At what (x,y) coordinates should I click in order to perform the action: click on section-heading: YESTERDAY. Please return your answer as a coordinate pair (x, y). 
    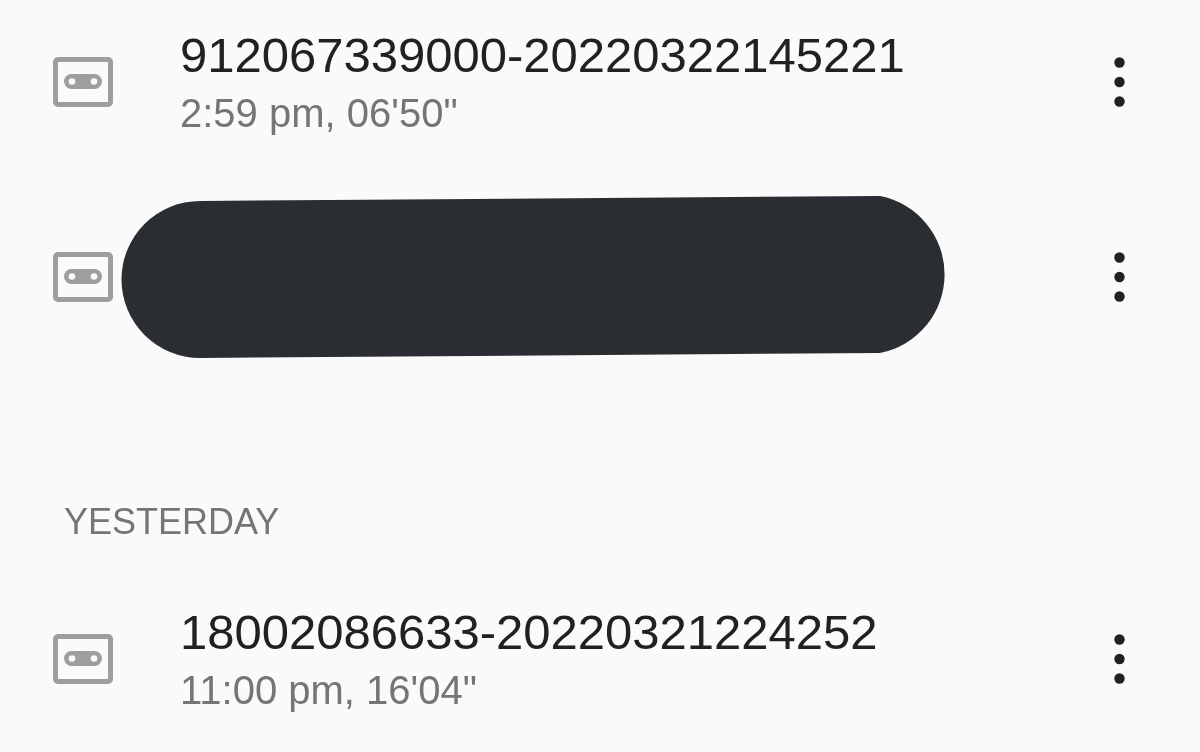
    Looking at the image, I should click on (172, 522).